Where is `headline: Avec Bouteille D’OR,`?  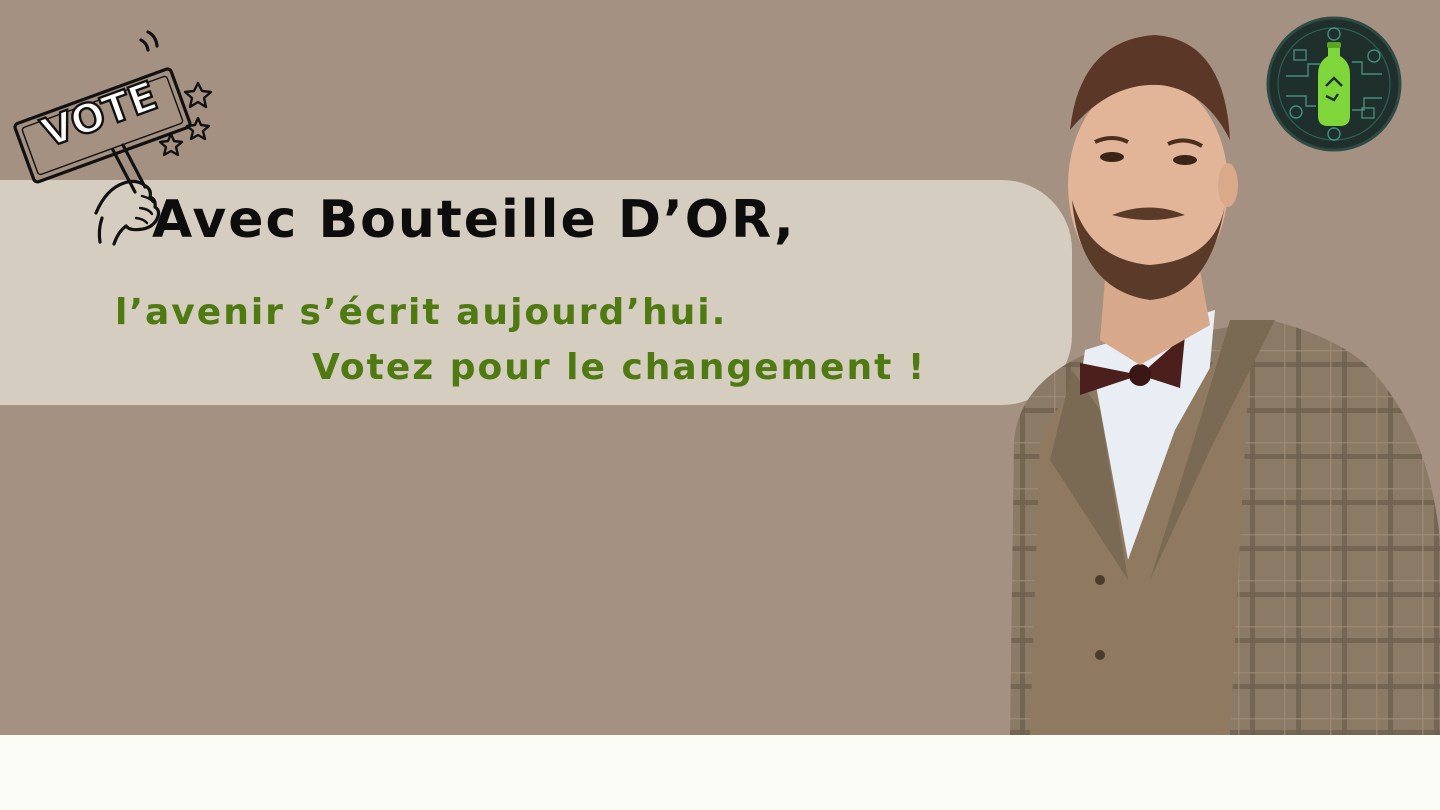 headline: Avec Bouteille D’OR, is located at coordinates (474, 220).